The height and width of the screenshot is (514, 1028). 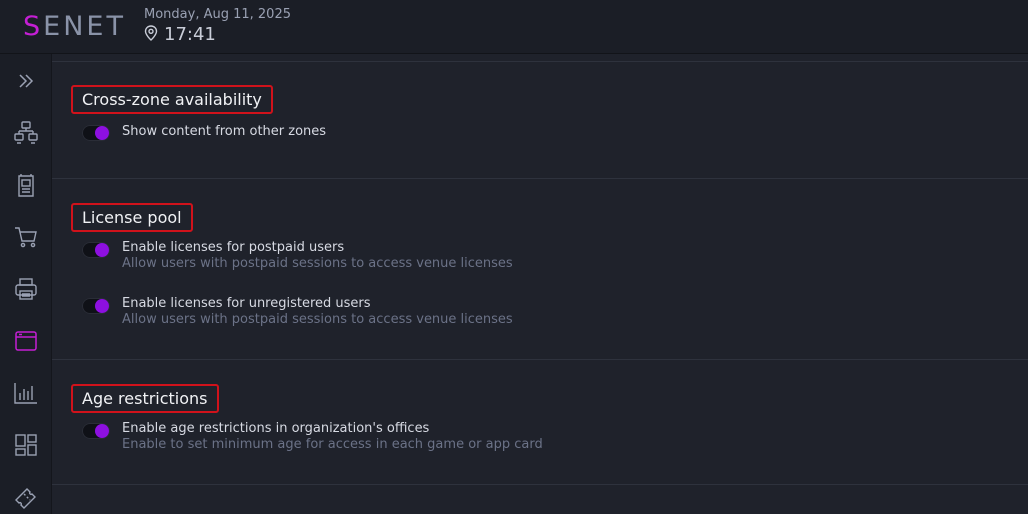 I want to click on unregistered-licenses-toggle, so click(x=96, y=306).